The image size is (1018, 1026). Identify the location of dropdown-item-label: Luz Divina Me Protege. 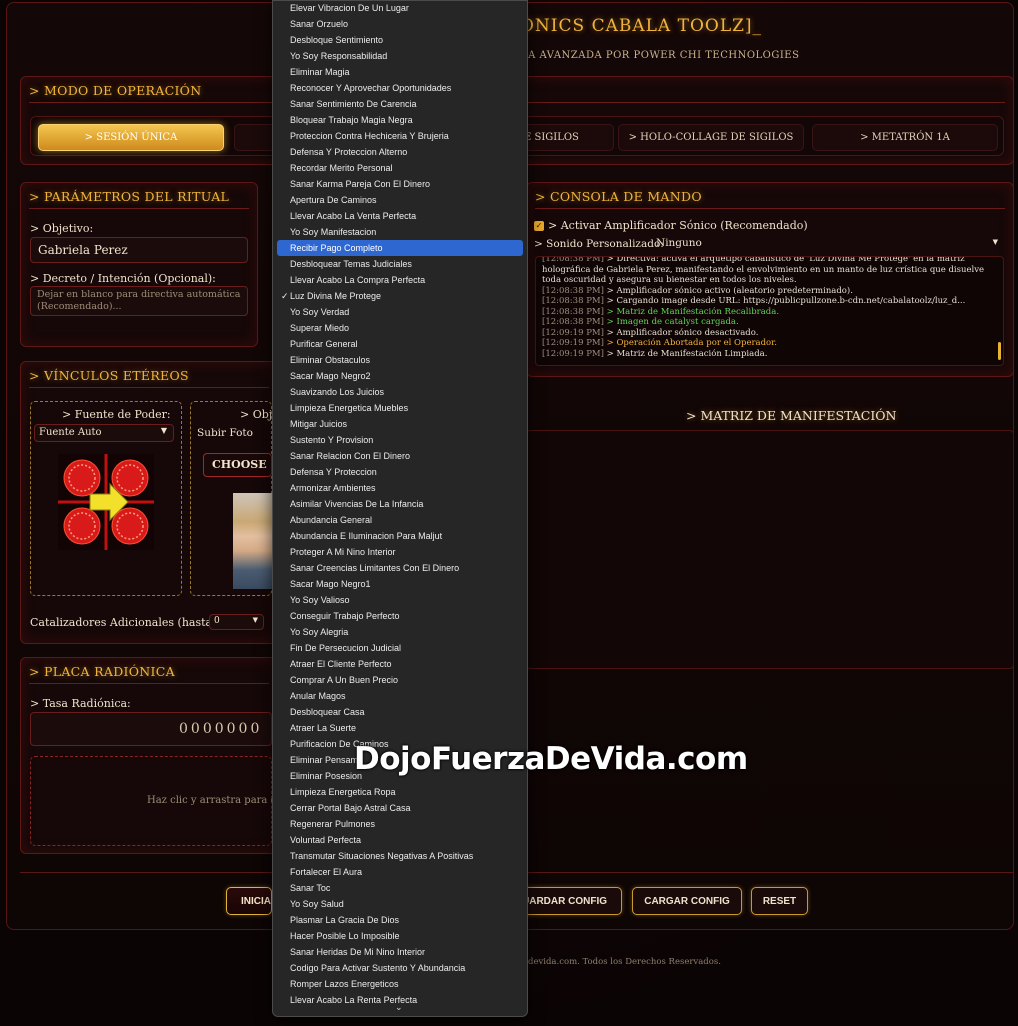
(336, 296).